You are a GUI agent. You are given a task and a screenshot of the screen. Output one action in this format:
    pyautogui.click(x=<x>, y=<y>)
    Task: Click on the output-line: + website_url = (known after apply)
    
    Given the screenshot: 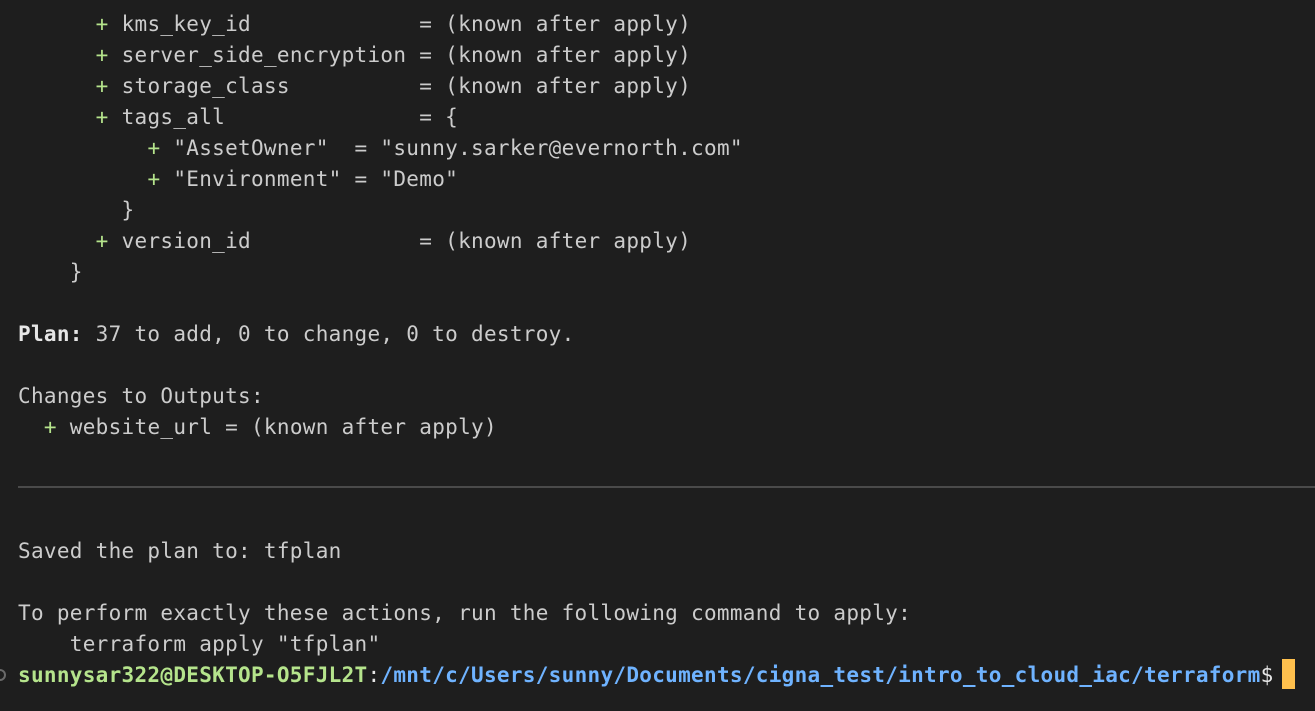 What is the action you would take?
    pyautogui.click(x=270, y=427)
    